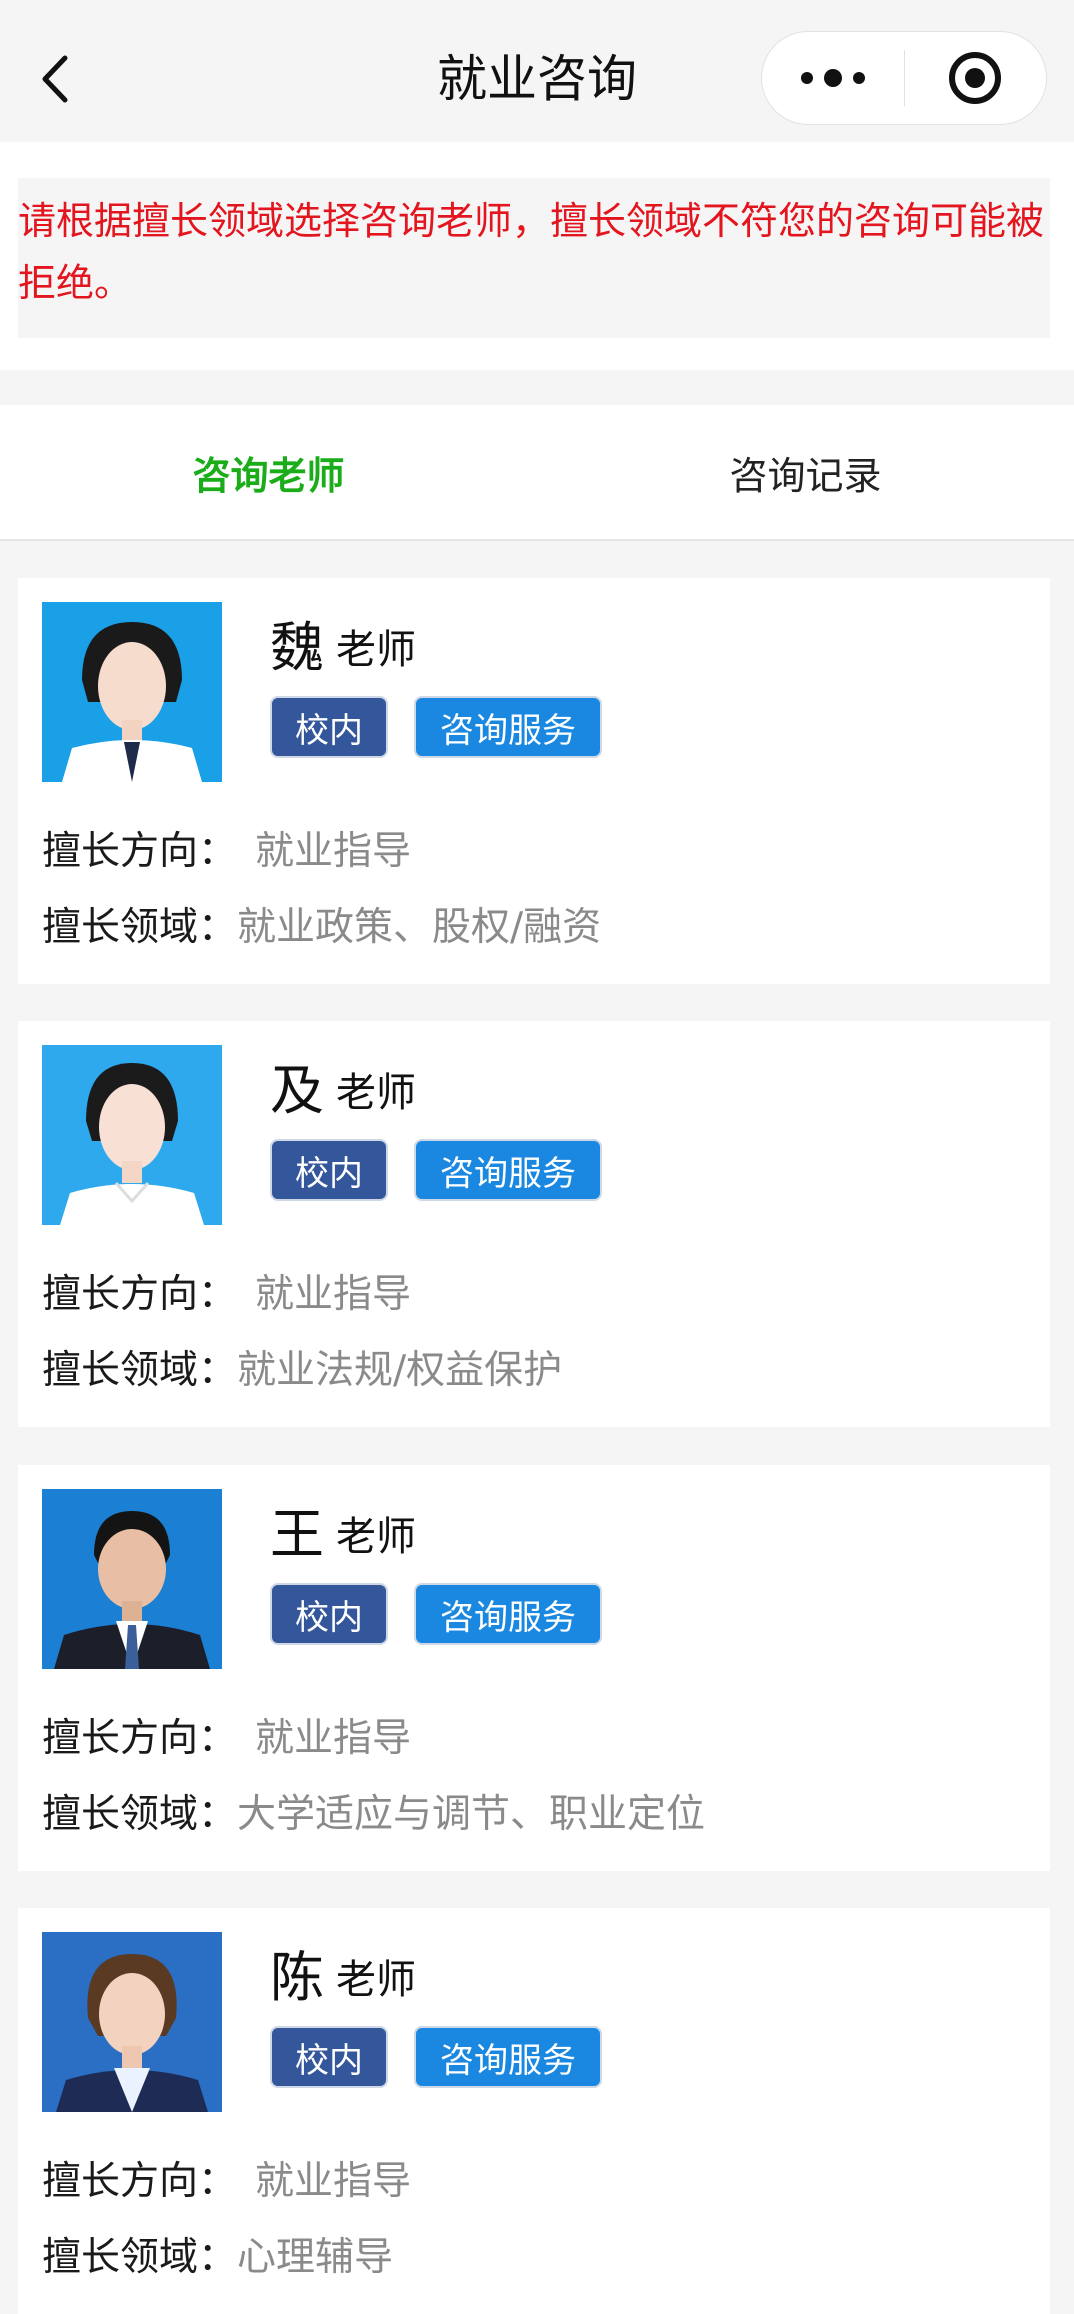 This screenshot has height=2314, width=1074. Describe the element at coordinates (297, 1090) in the screenshot. I see `teacher-surname: 及` at that location.